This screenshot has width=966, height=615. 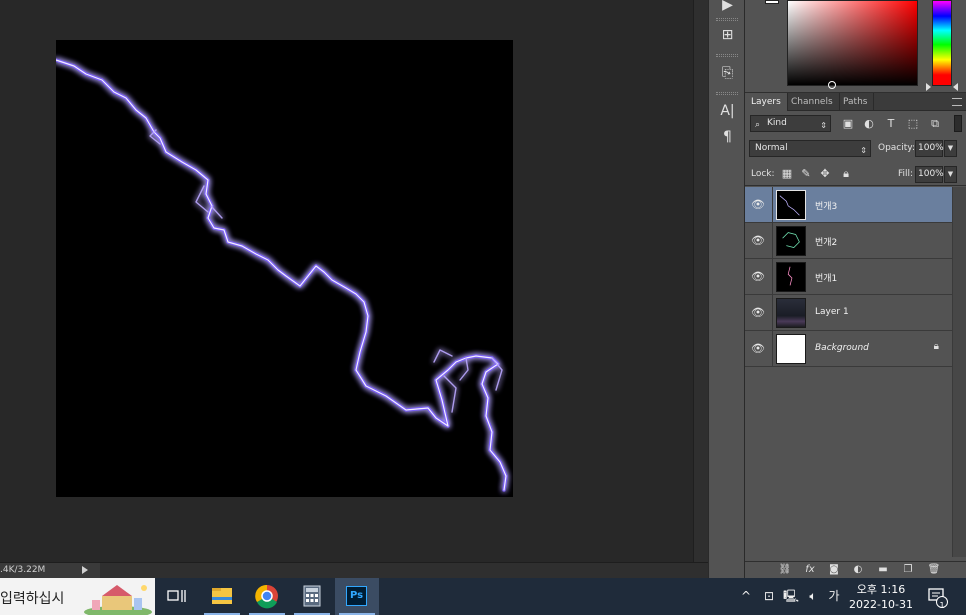 I want to click on layer-name: 번개1, so click(x=826, y=277).